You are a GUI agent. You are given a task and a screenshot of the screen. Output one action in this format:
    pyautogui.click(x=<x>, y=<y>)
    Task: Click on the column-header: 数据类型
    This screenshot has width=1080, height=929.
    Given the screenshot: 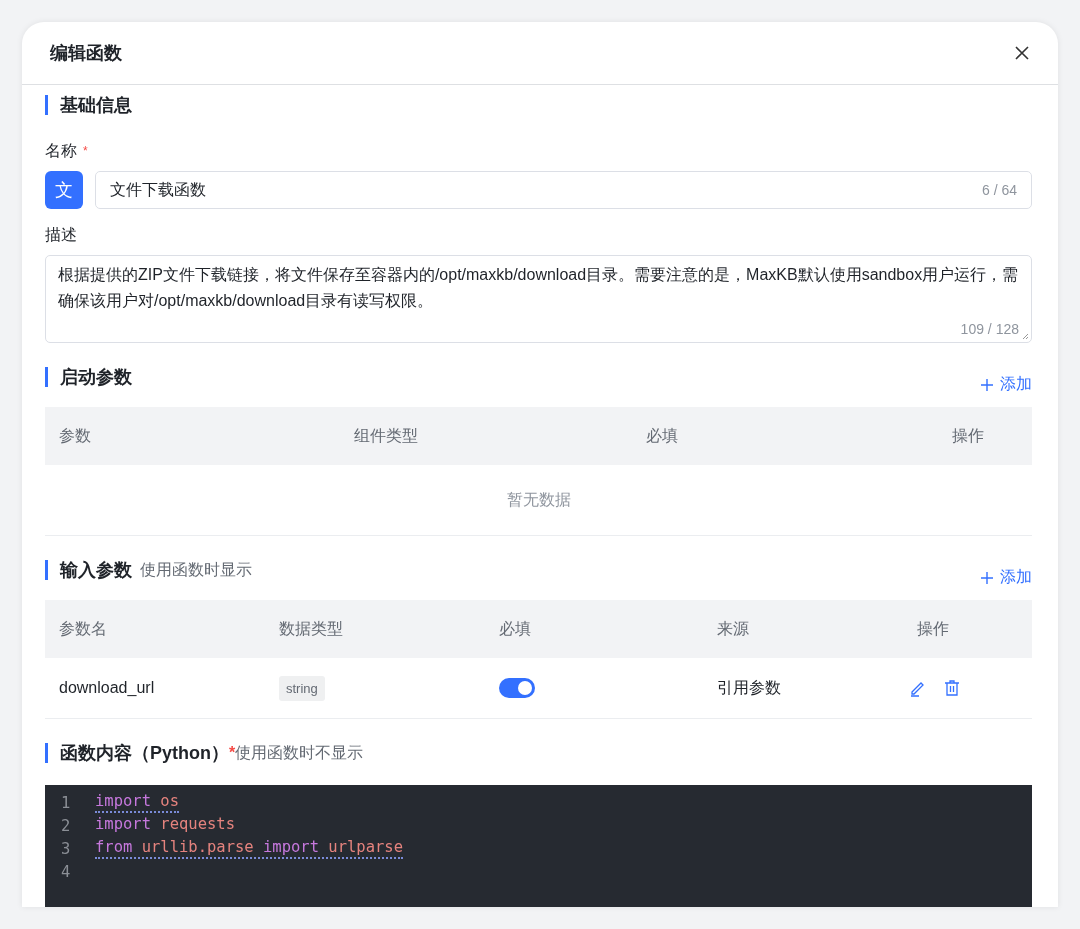 What is the action you would take?
    pyautogui.click(x=311, y=628)
    